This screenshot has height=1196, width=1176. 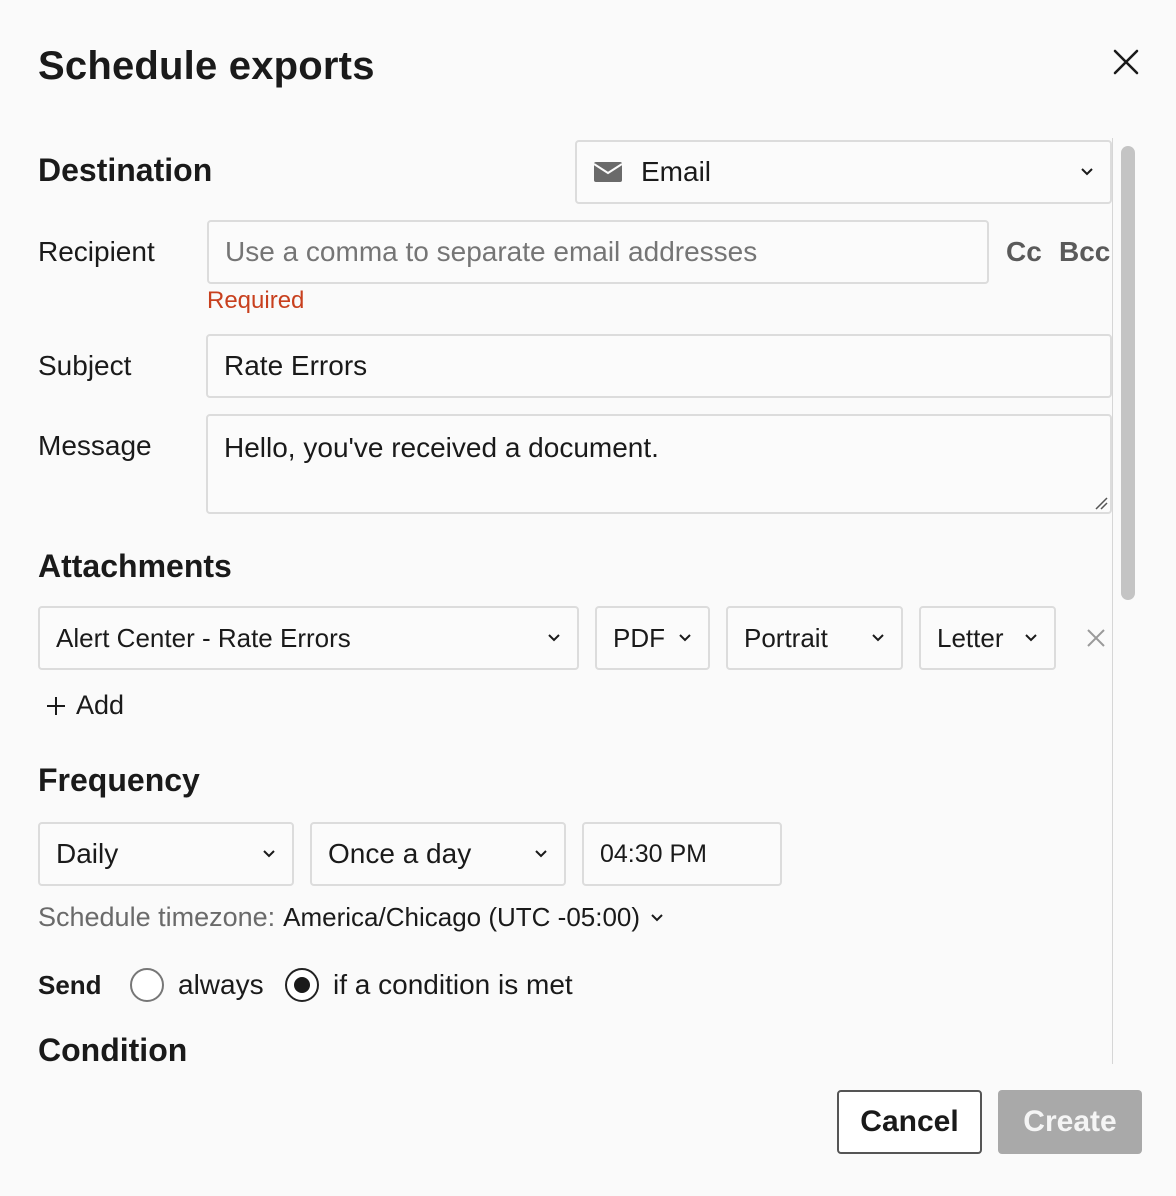 I want to click on add-attachment-label: Add, so click(x=100, y=705).